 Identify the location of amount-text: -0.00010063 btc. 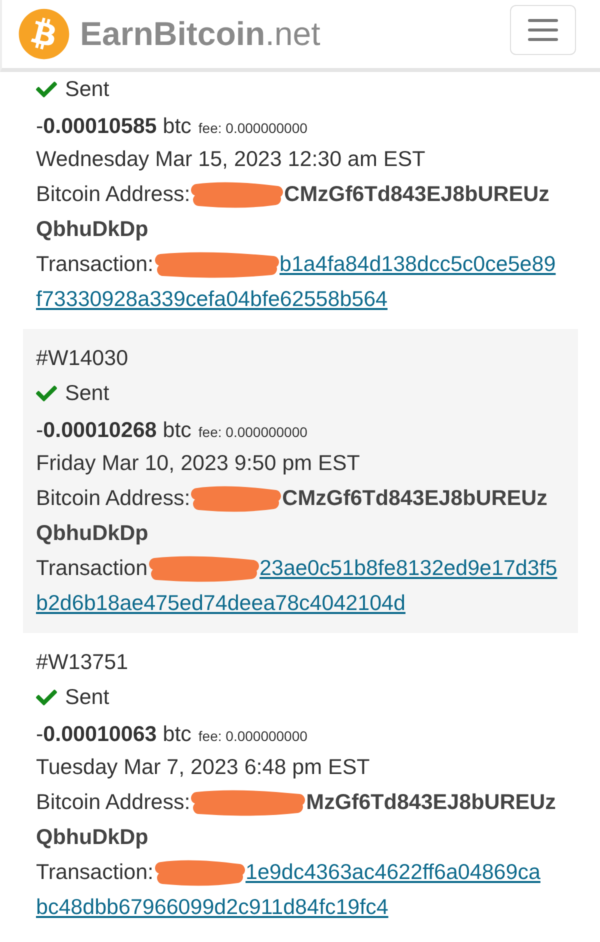
(114, 734).